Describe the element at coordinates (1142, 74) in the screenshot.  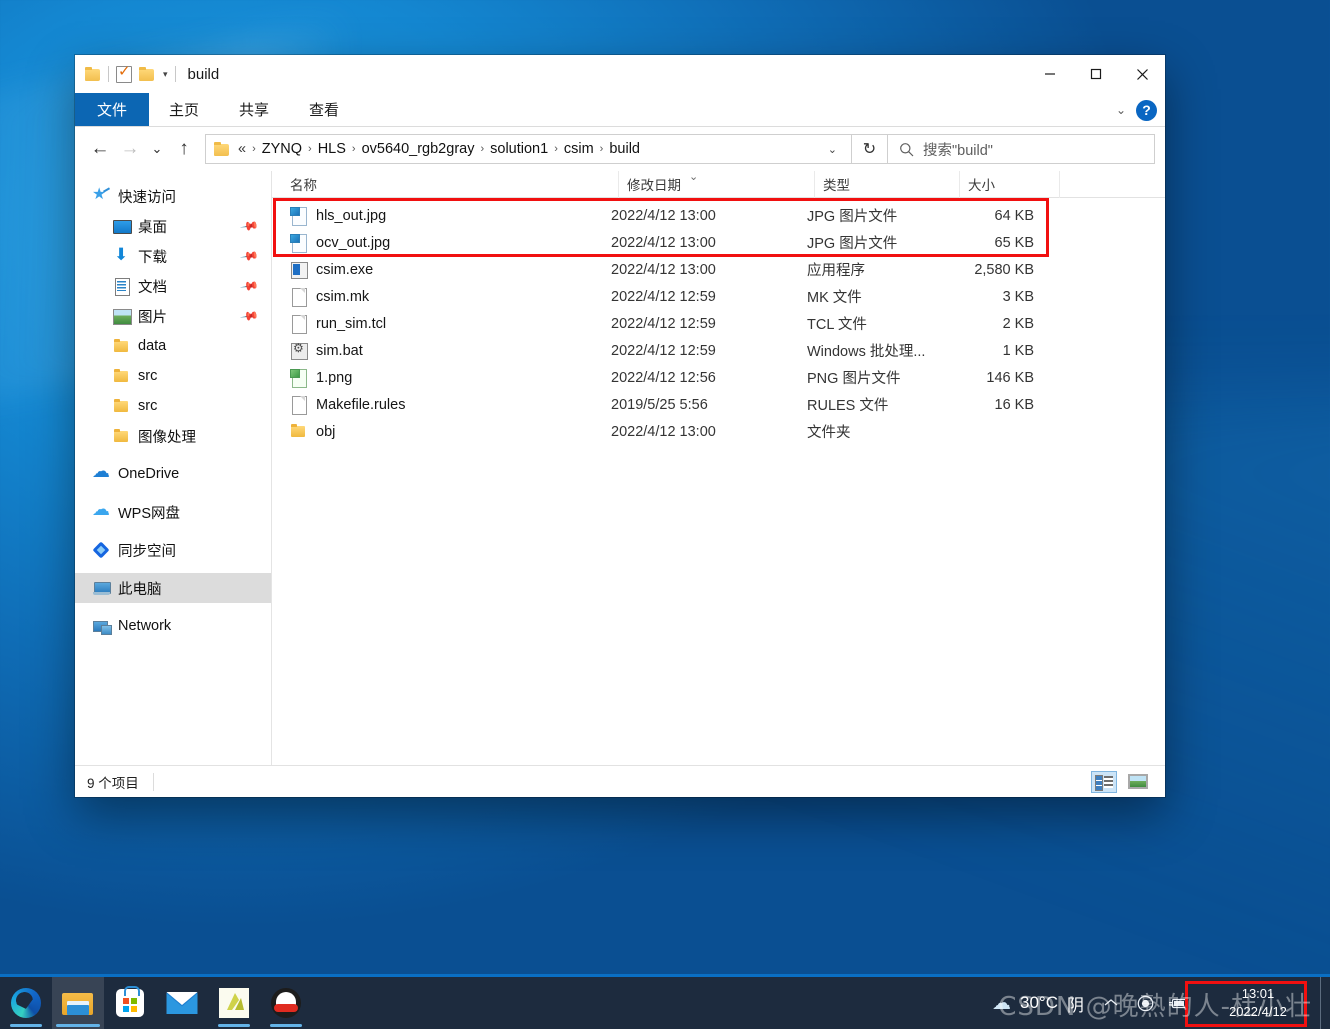
I see `close-button` at that location.